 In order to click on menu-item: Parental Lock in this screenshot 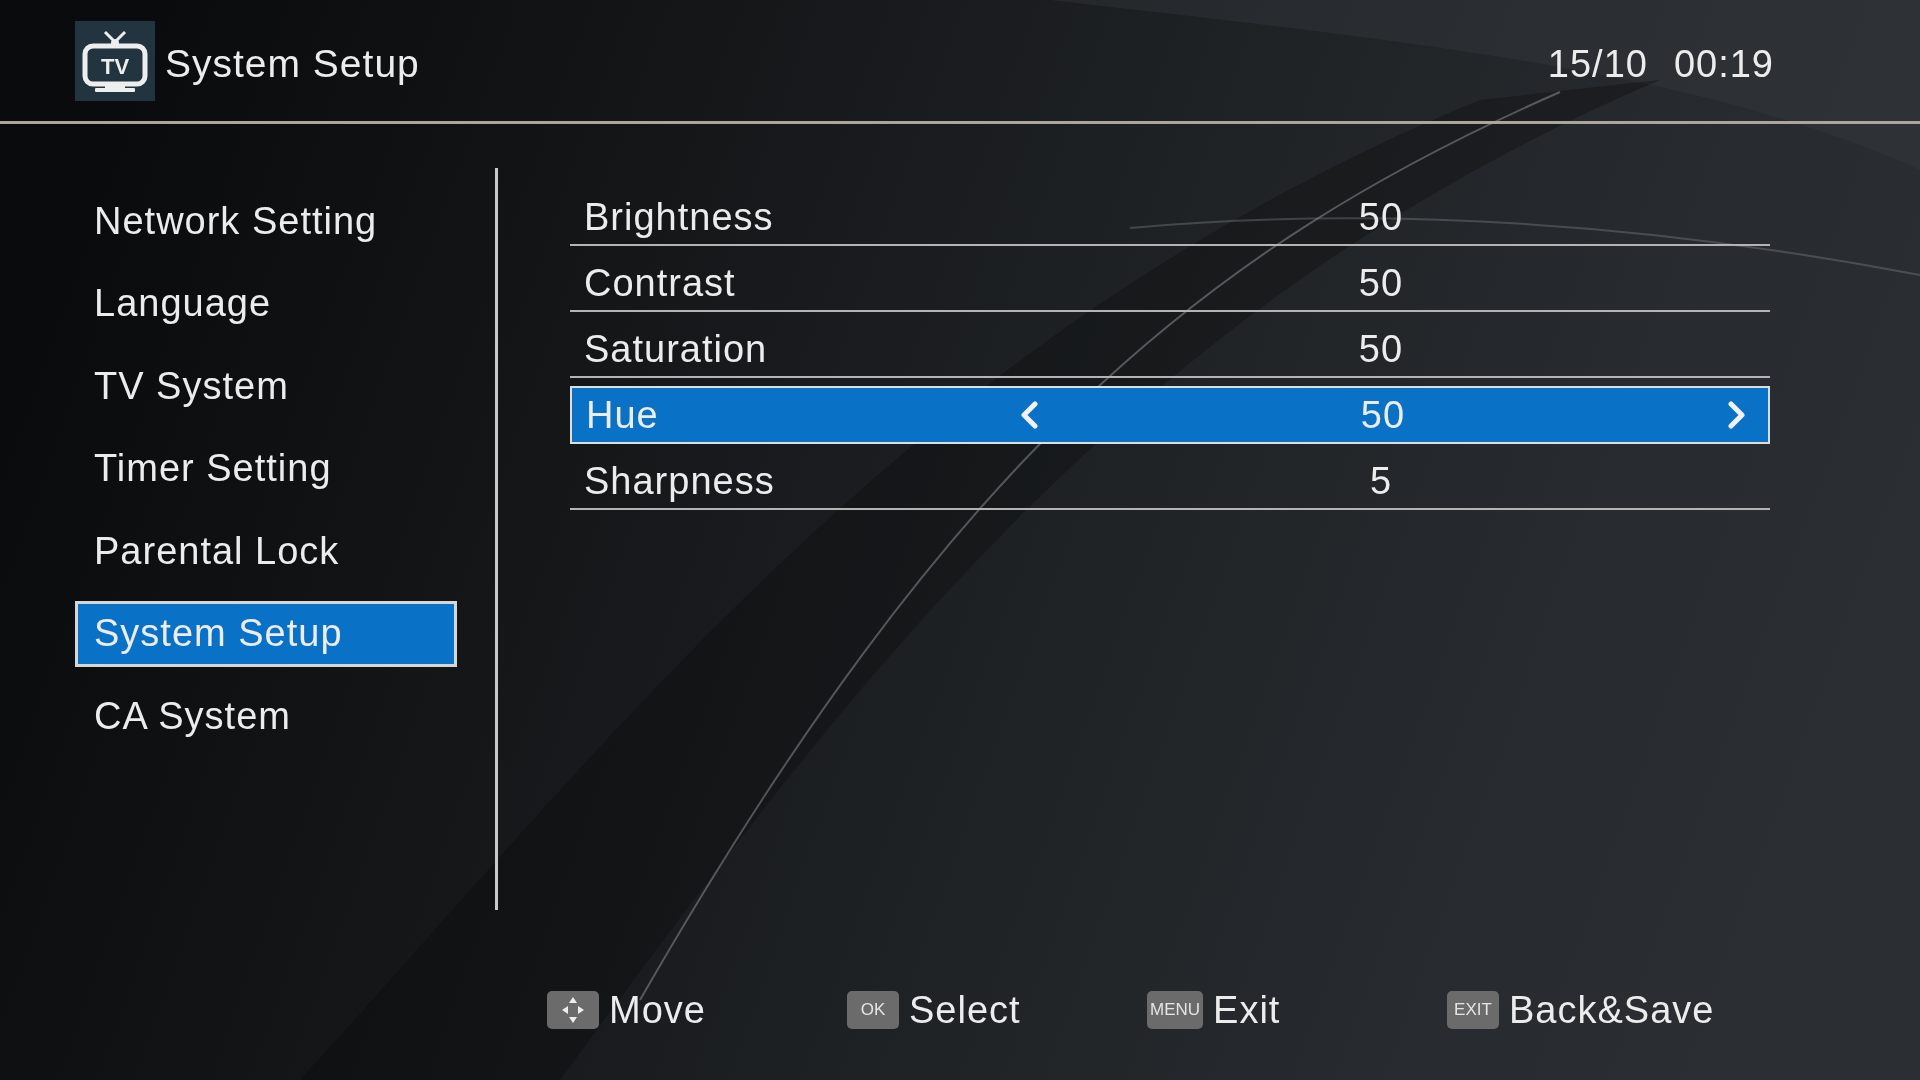, I will do `click(266, 551)`.